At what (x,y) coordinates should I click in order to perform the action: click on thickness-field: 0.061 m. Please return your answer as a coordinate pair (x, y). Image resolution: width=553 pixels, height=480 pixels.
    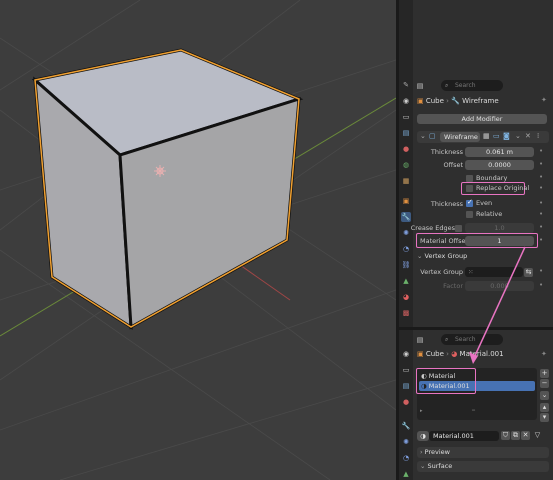
    Looking at the image, I should click on (499, 152).